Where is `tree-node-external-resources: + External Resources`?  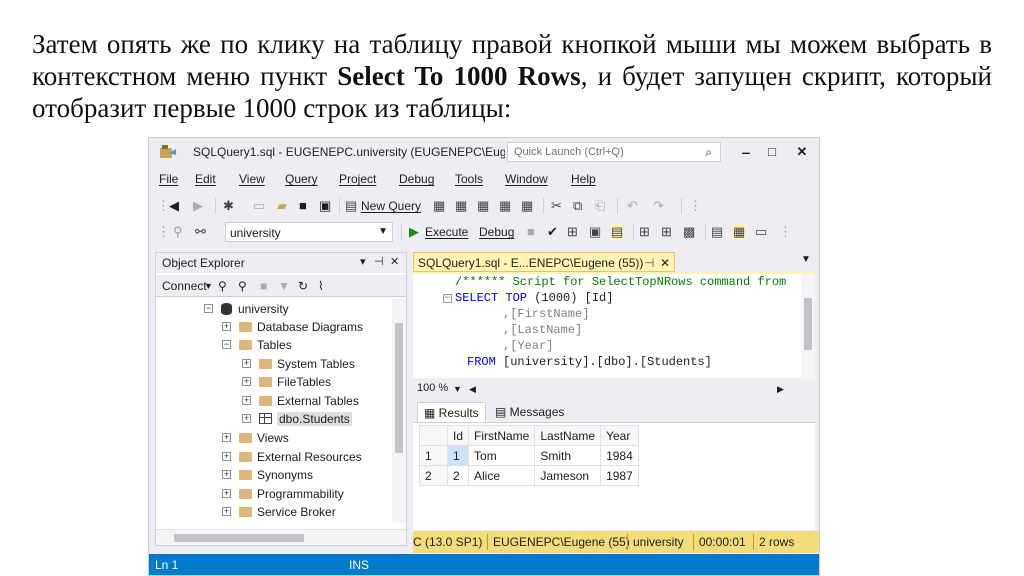 tree-node-external-resources: + External Resources is located at coordinates (292, 458).